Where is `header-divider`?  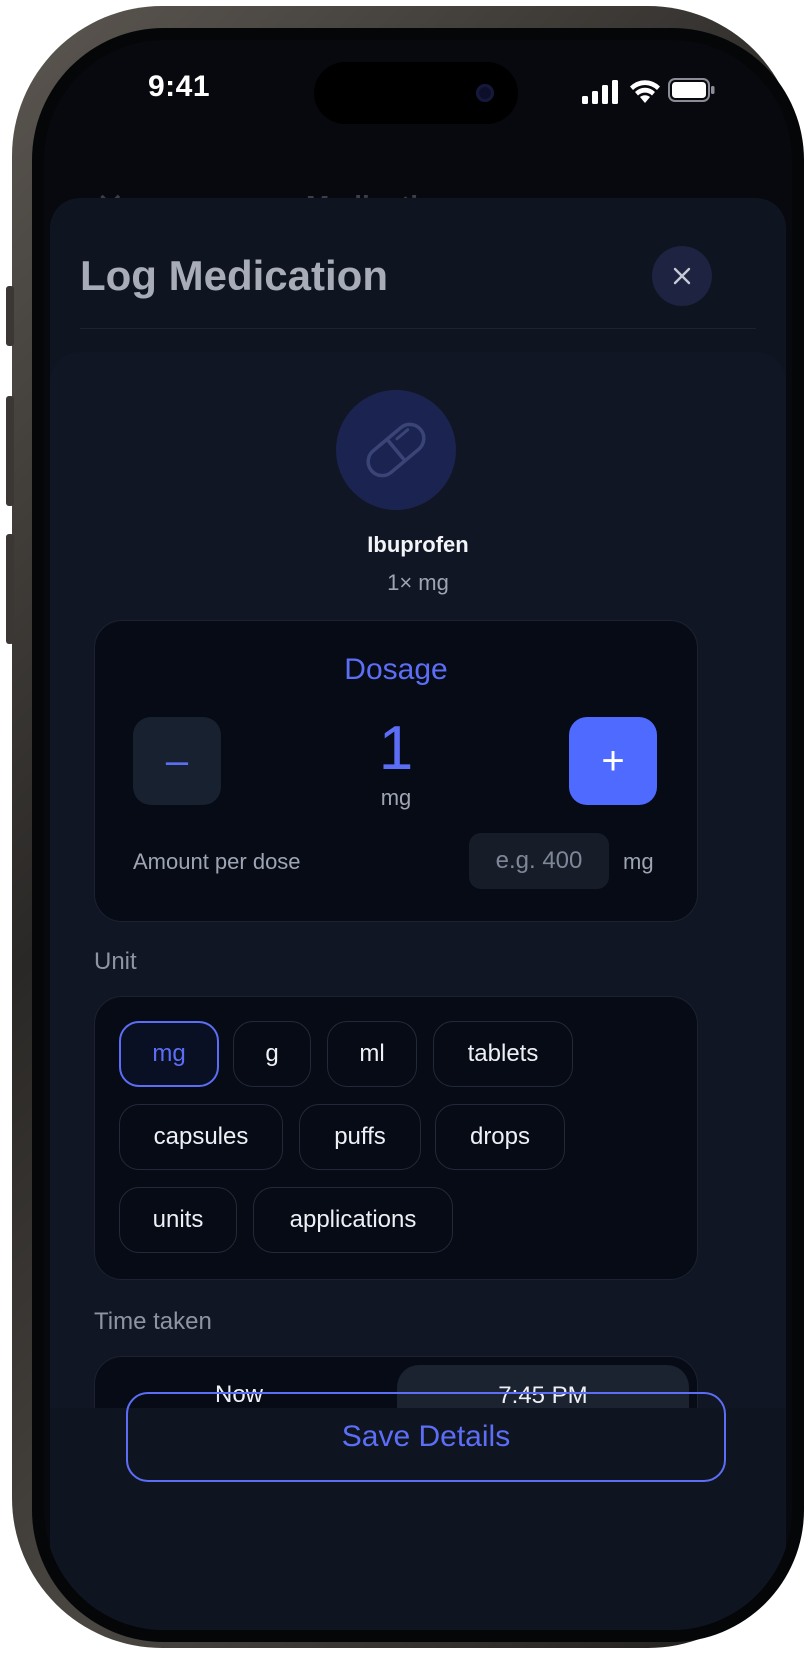
header-divider is located at coordinates (418, 328).